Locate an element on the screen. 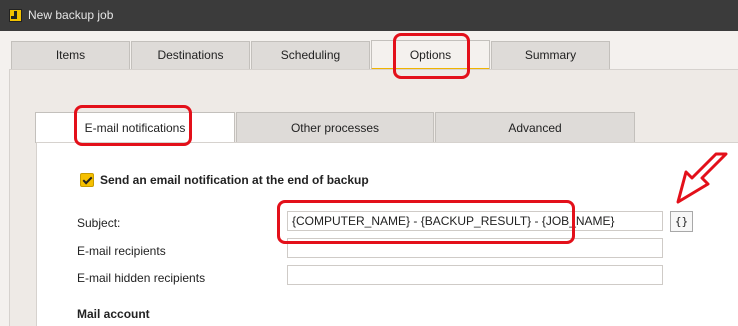  tab-scheduling: Scheduling is located at coordinates (310, 55).